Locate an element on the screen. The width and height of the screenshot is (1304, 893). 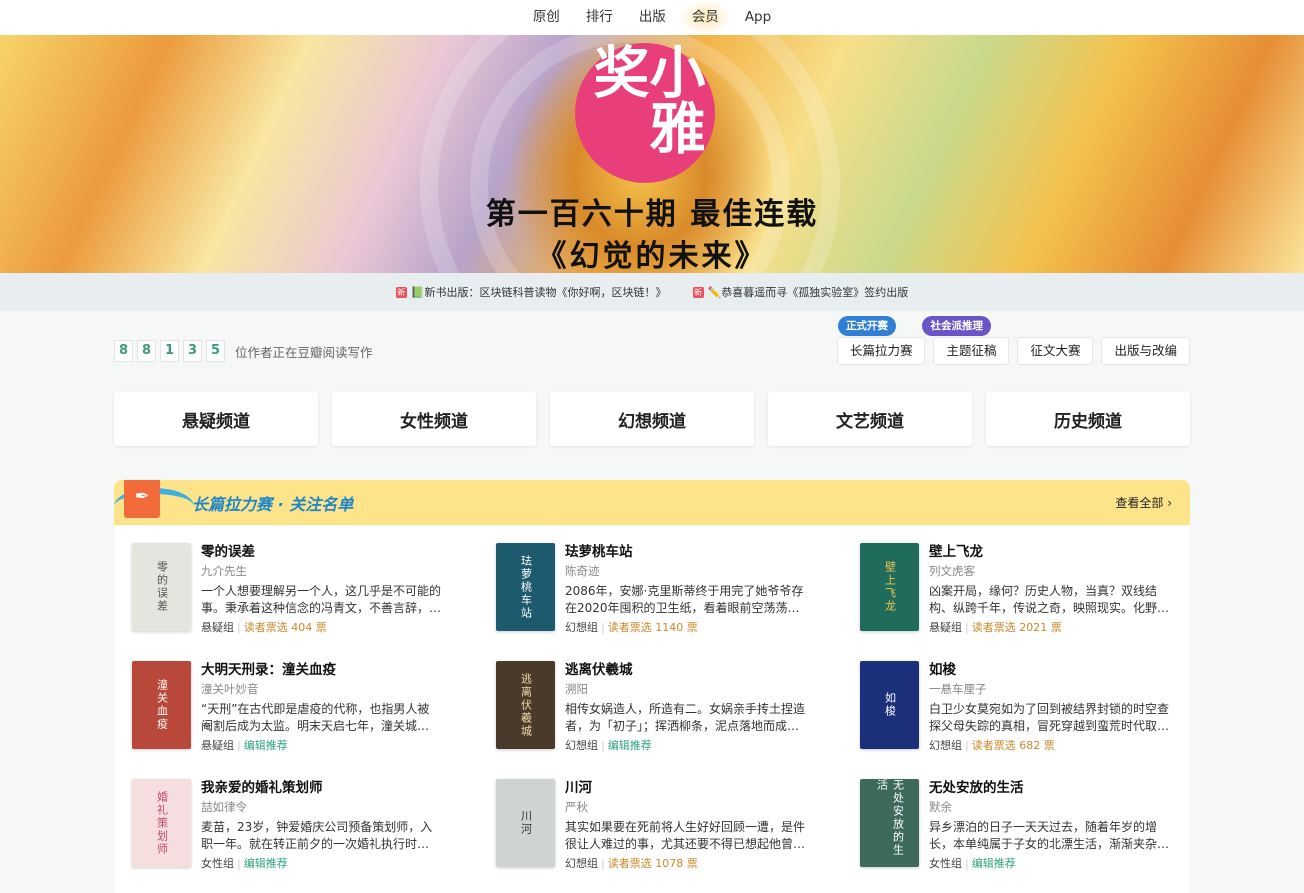
nav-item-4: App is located at coordinates (758, 17).